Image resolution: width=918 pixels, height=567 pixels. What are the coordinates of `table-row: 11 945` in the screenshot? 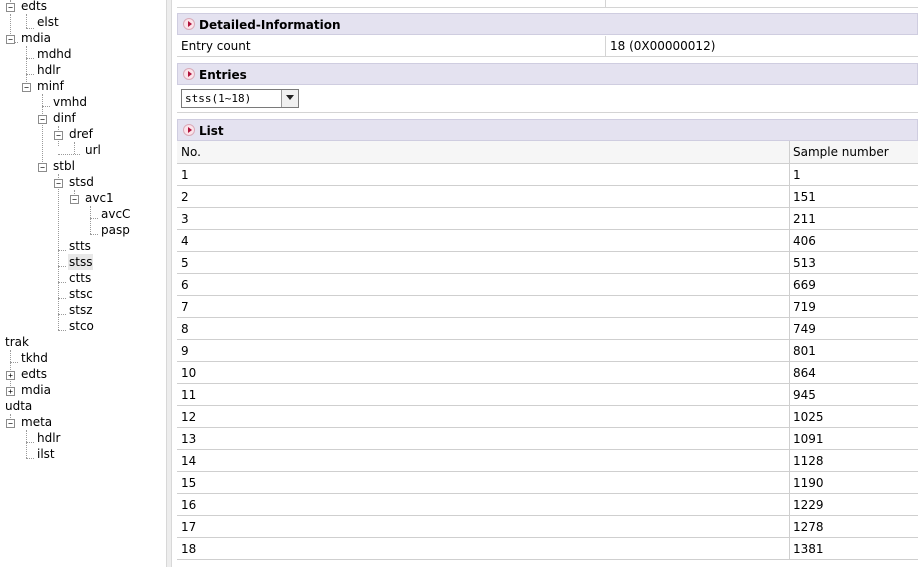 It's located at (547, 395).